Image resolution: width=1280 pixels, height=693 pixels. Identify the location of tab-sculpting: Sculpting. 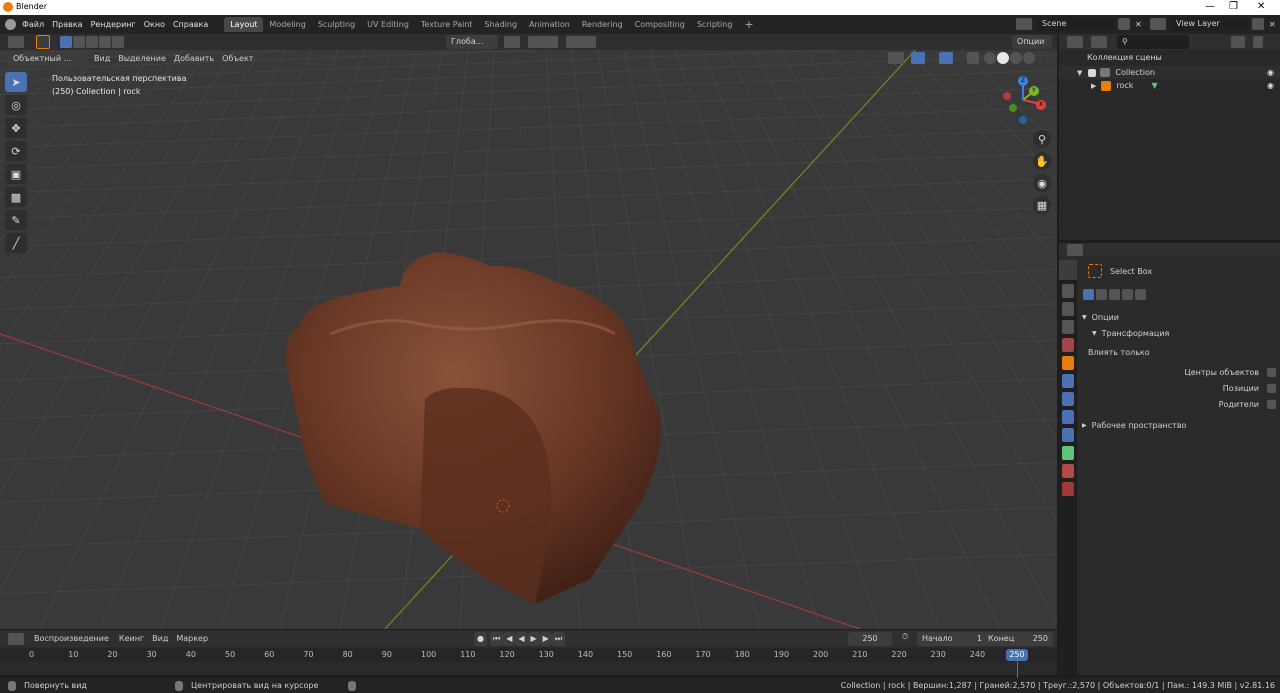
(336, 24).